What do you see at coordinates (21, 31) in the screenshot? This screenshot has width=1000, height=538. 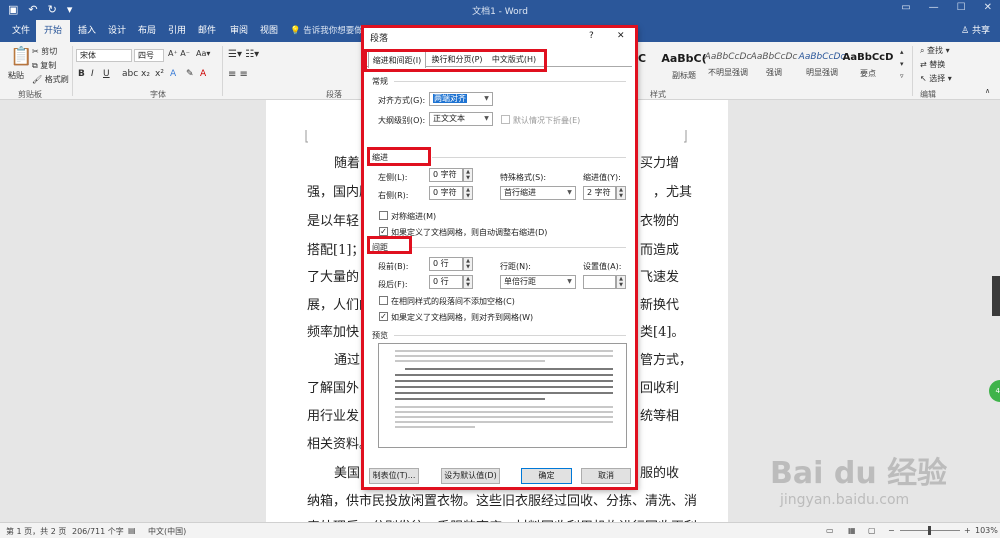 I see `tab-file: 文件` at bounding box center [21, 31].